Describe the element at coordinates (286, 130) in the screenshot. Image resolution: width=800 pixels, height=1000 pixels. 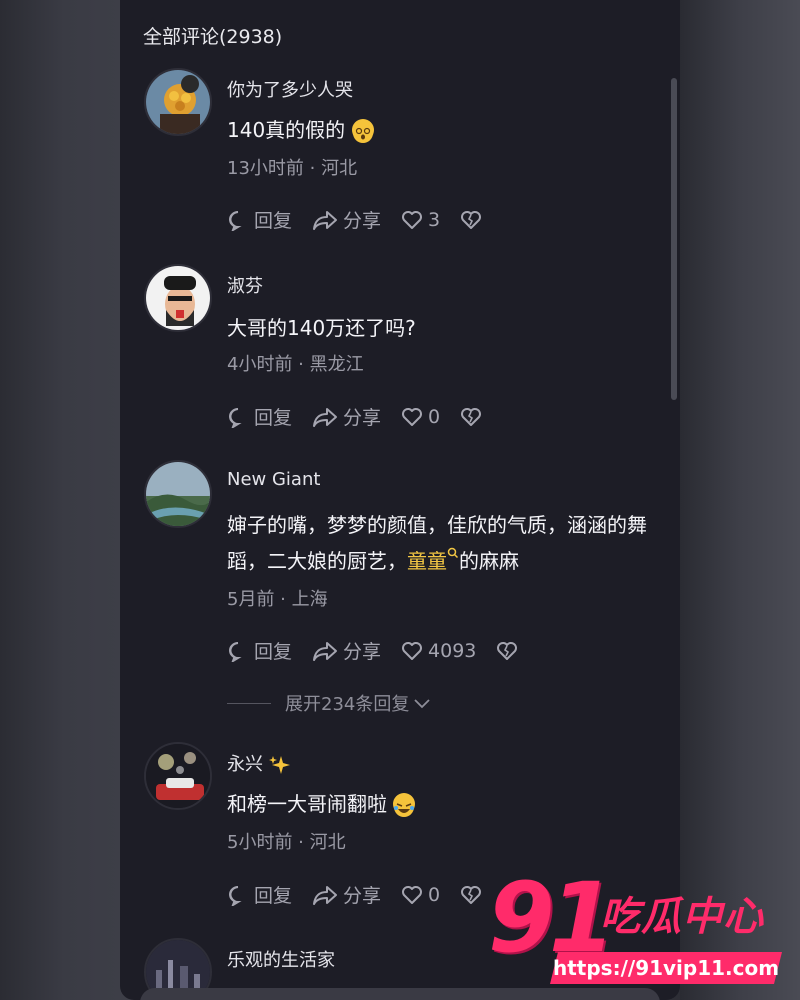
I see `comment-text-content: 140真的假的` at that location.